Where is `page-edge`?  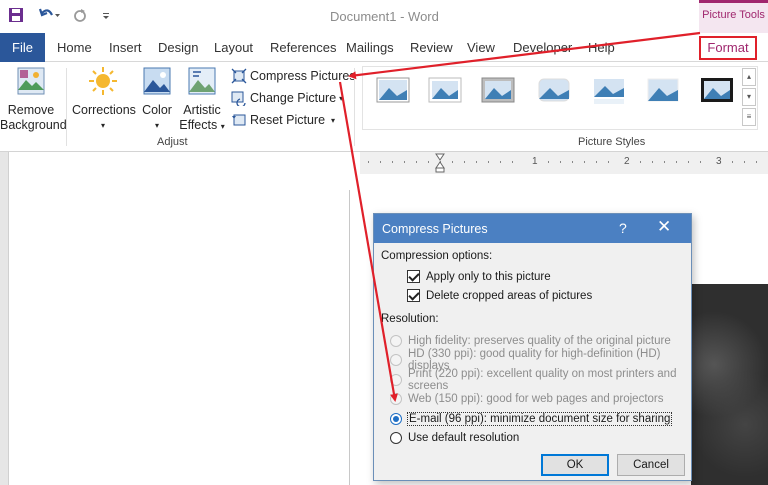 page-edge is located at coordinates (349, 337).